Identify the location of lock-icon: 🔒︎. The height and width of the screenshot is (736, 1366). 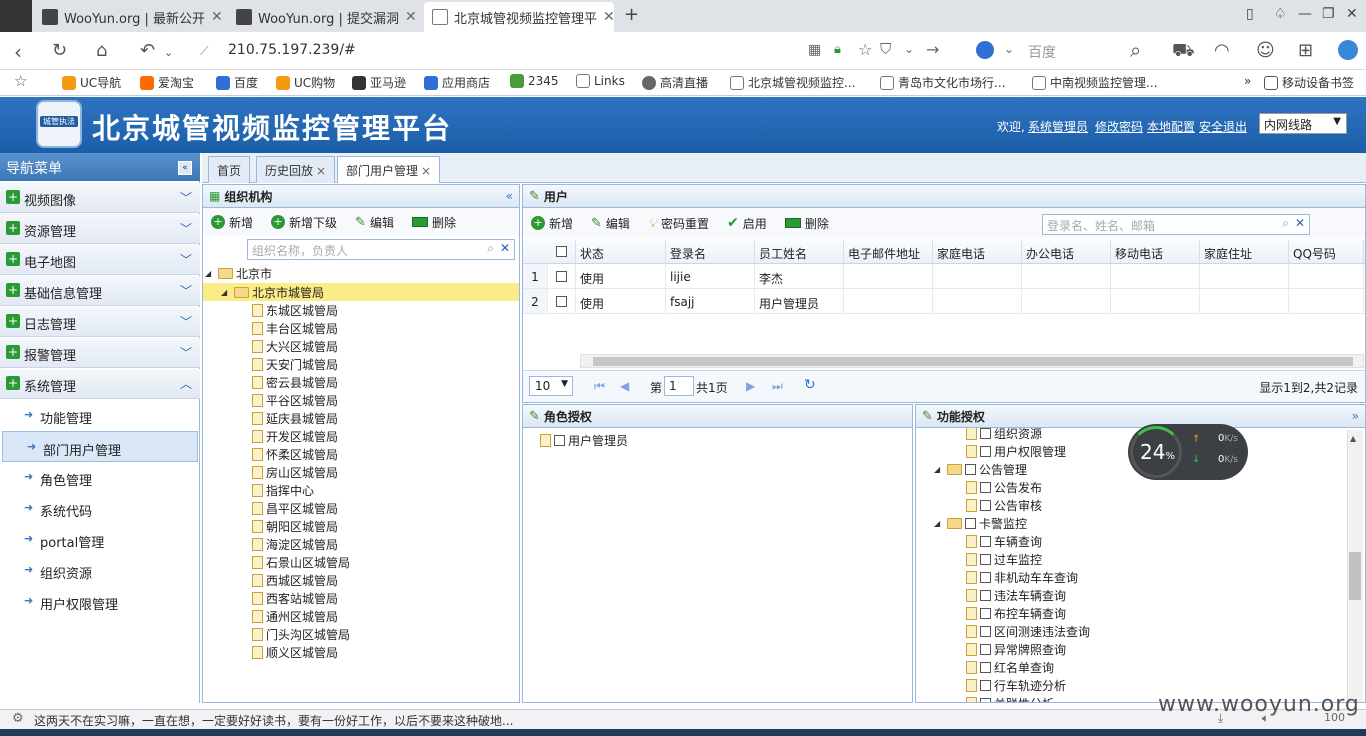
(837, 49).